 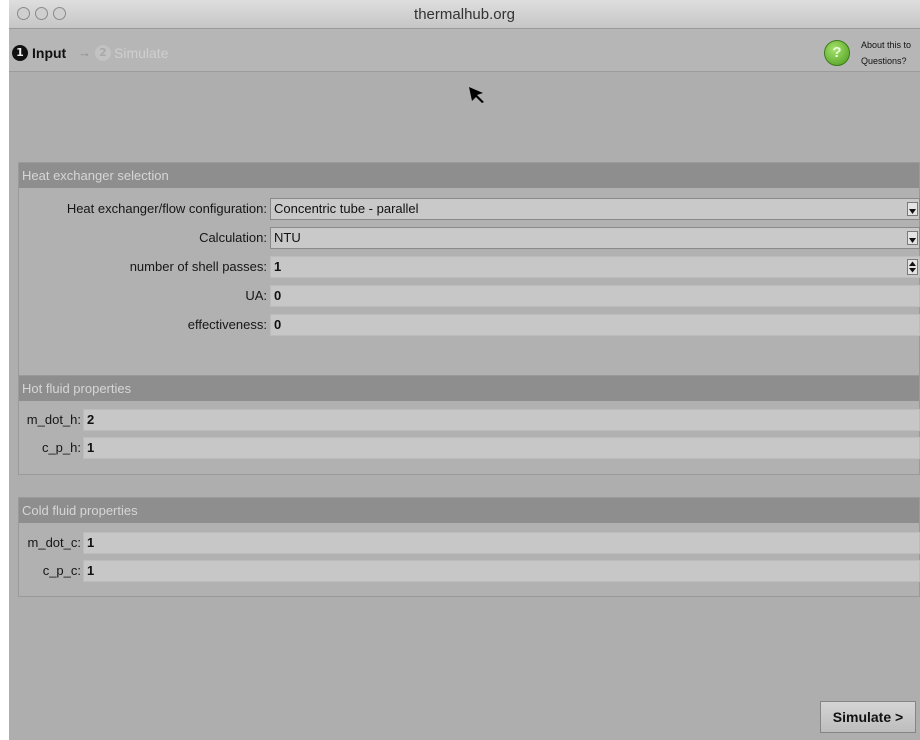 What do you see at coordinates (20, 53) in the screenshot?
I see `step-1-number: 1` at bounding box center [20, 53].